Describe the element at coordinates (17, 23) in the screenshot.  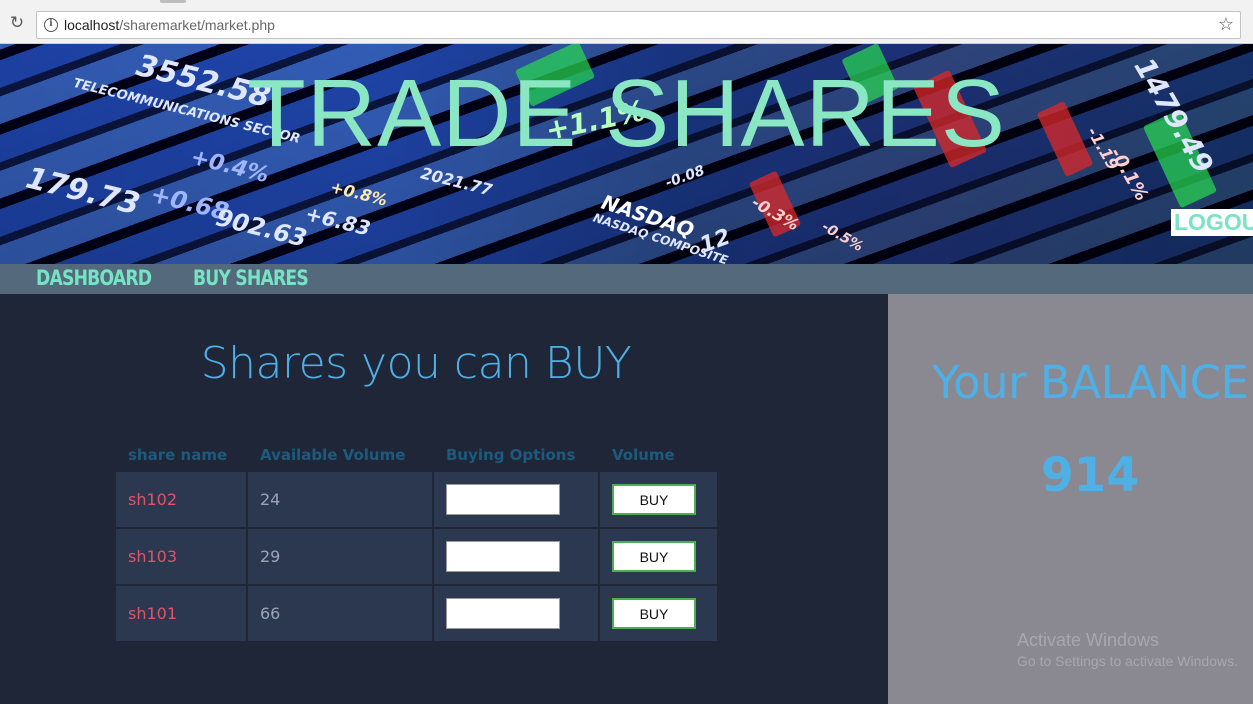
I see `reload-icon: ↻` at that location.